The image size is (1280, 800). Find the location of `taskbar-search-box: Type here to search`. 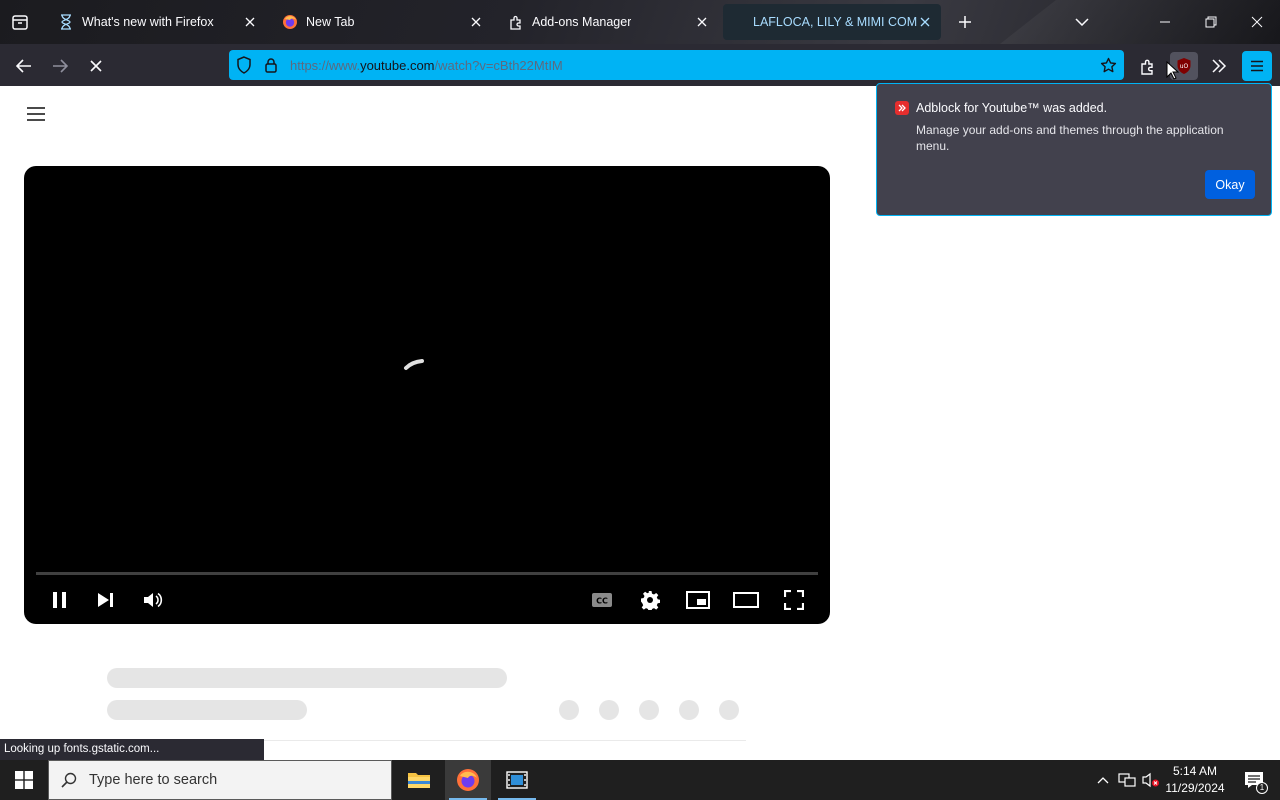

taskbar-search-box: Type here to search is located at coordinates (220, 780).